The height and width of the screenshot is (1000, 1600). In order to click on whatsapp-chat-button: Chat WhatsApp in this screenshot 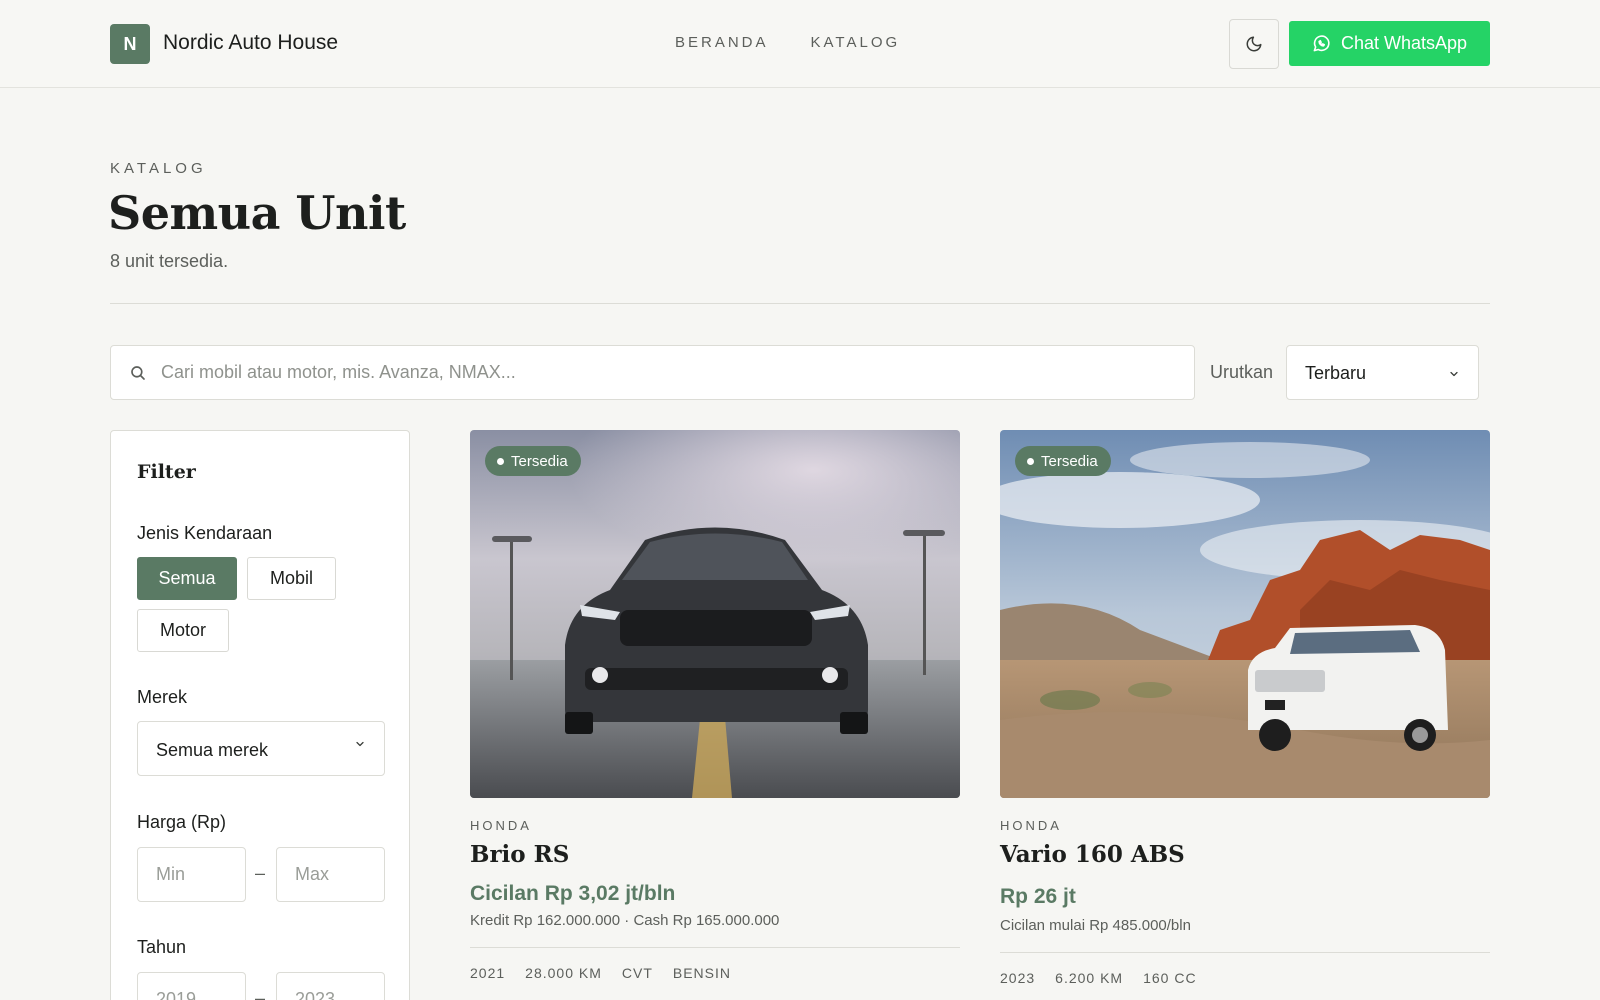, I will do `click(1389, 43)`.